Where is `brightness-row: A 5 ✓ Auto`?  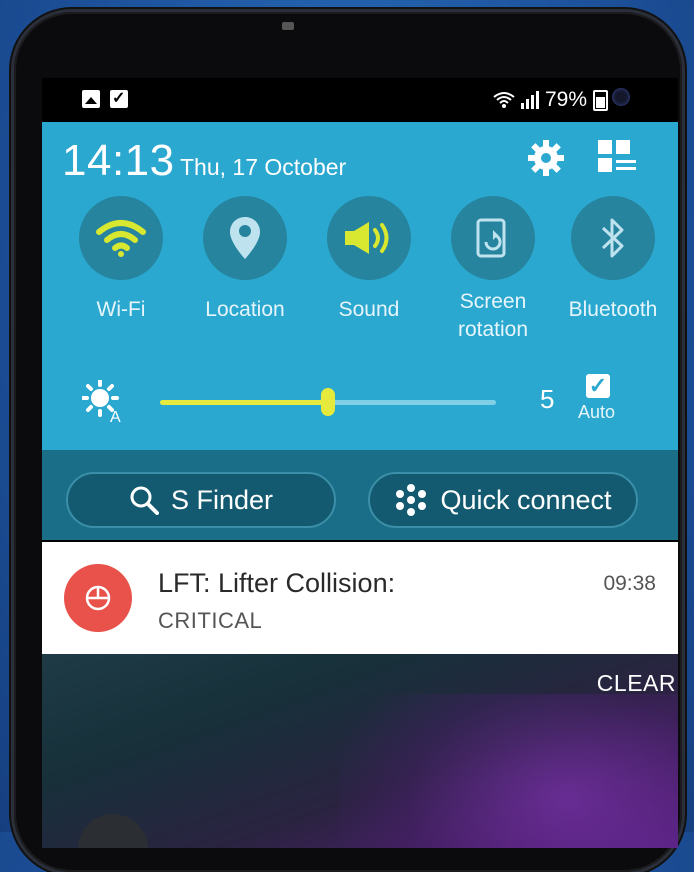
brightness-row: A 5 ✓ Auto is located at coordinates (360, 404).